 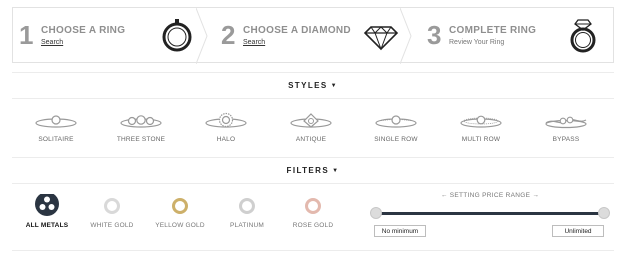 I want to click on platinum-swatch, so click(x=247, y=206).